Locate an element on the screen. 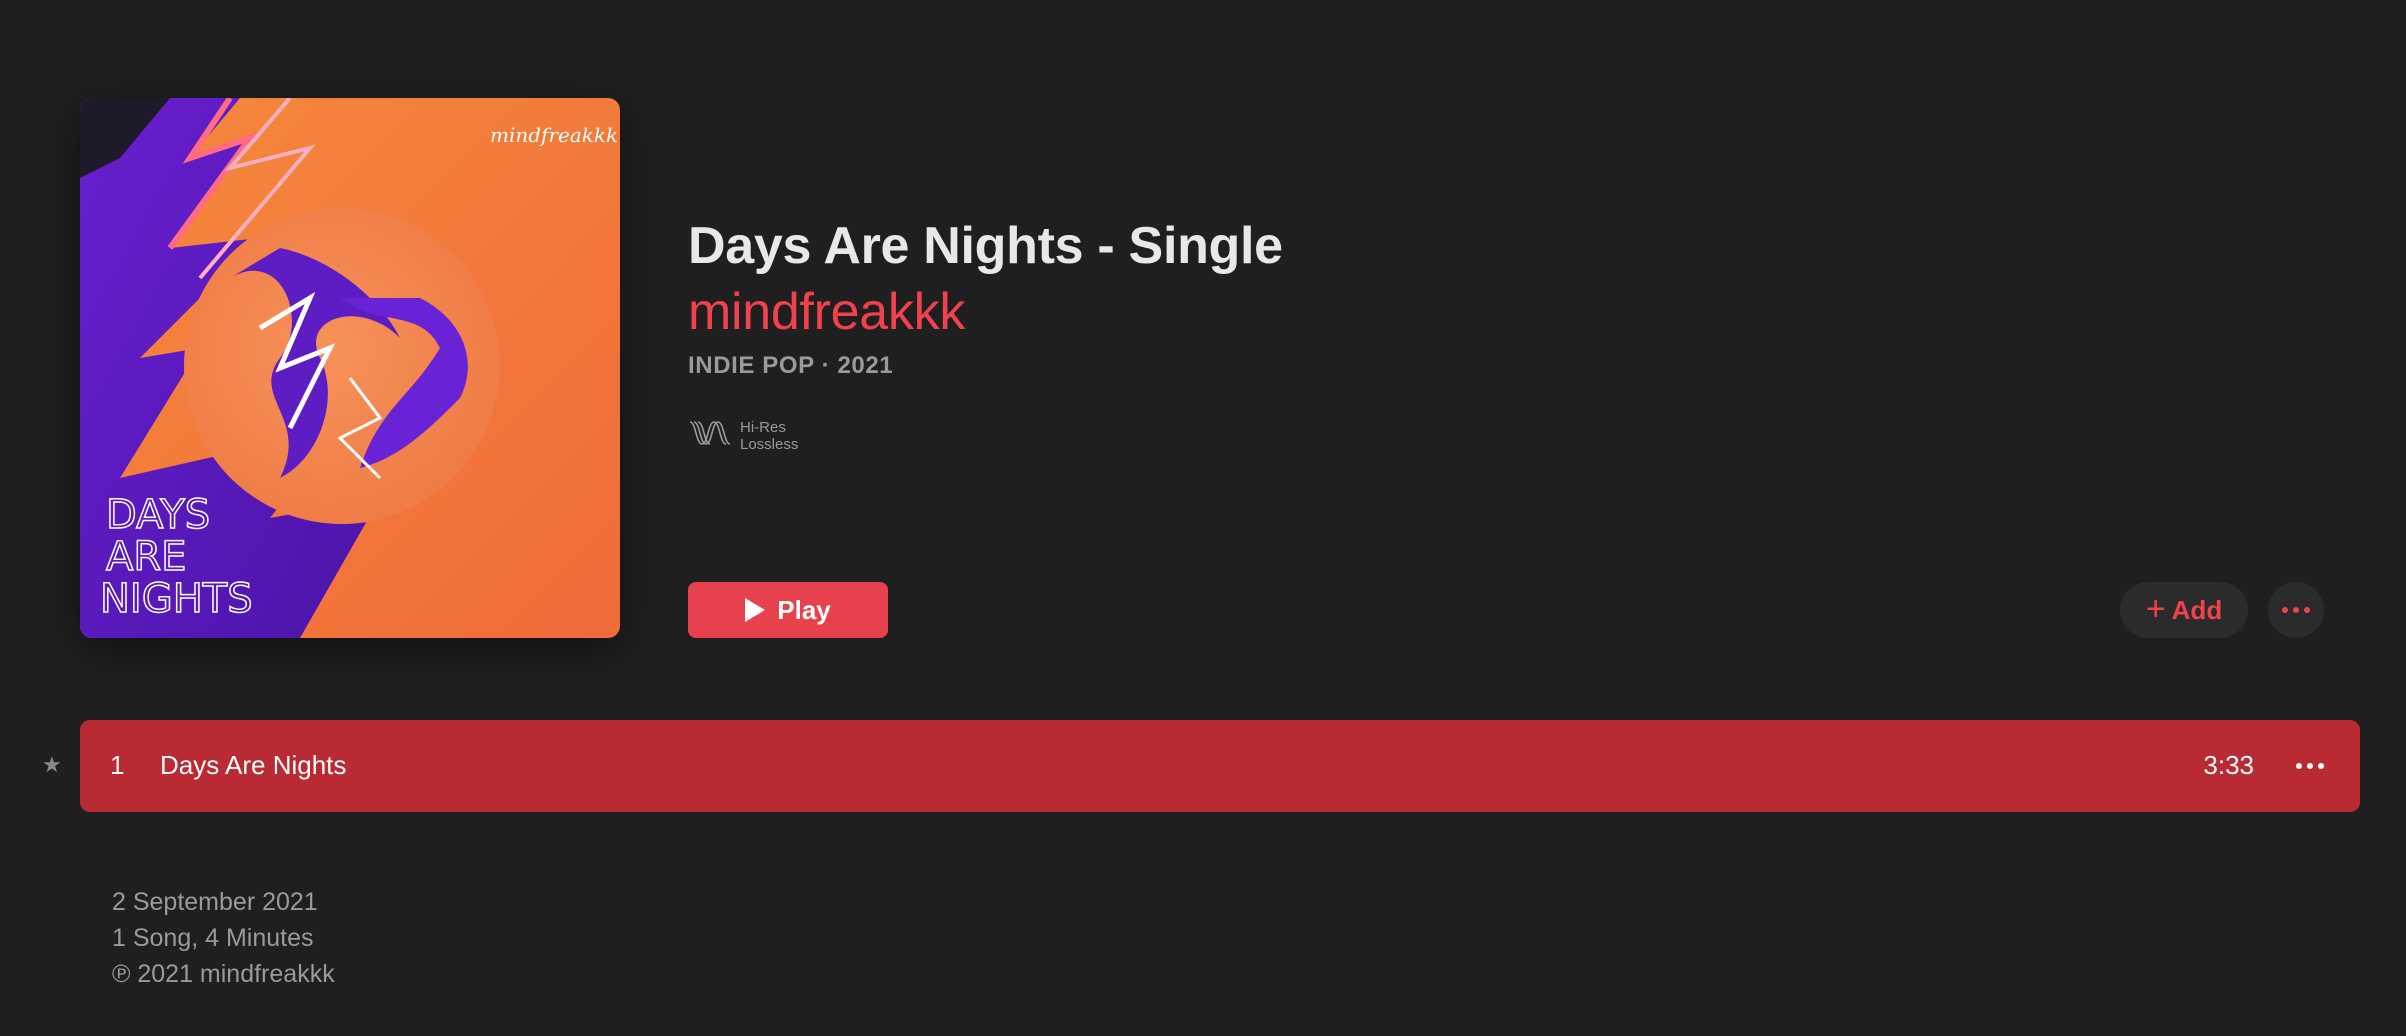 Image resolution: width=2406 pixels, height=1036 pixels. track-row: 1 Days Are Nights 3:33 is located at coordinates (1220, 766).